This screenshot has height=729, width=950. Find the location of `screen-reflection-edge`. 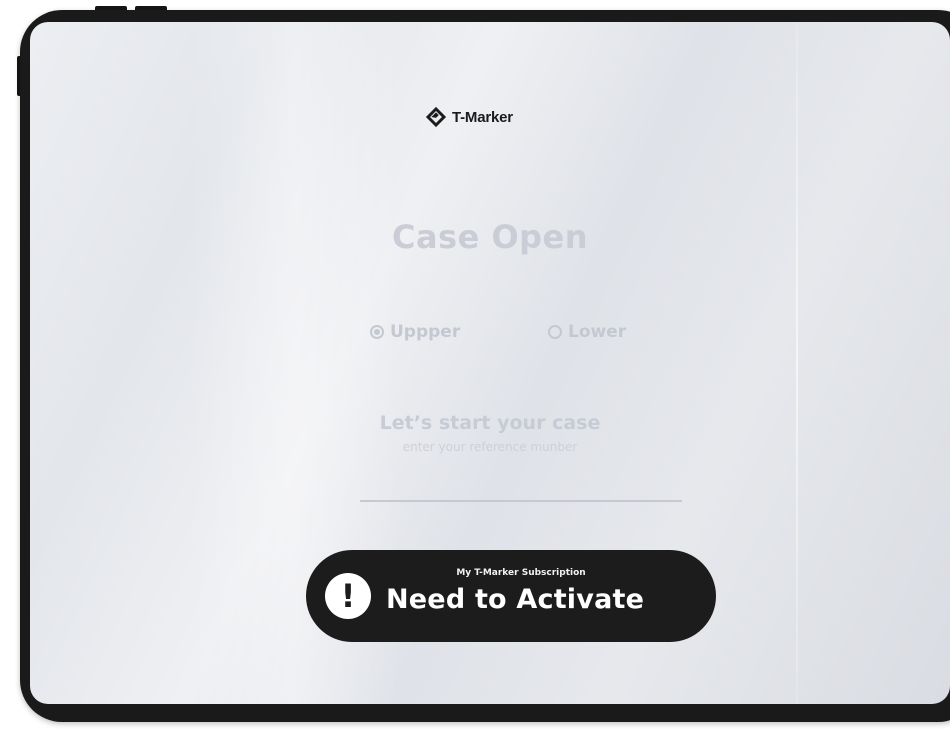

screen-reflection-edge is located at coordinates (797, 363).